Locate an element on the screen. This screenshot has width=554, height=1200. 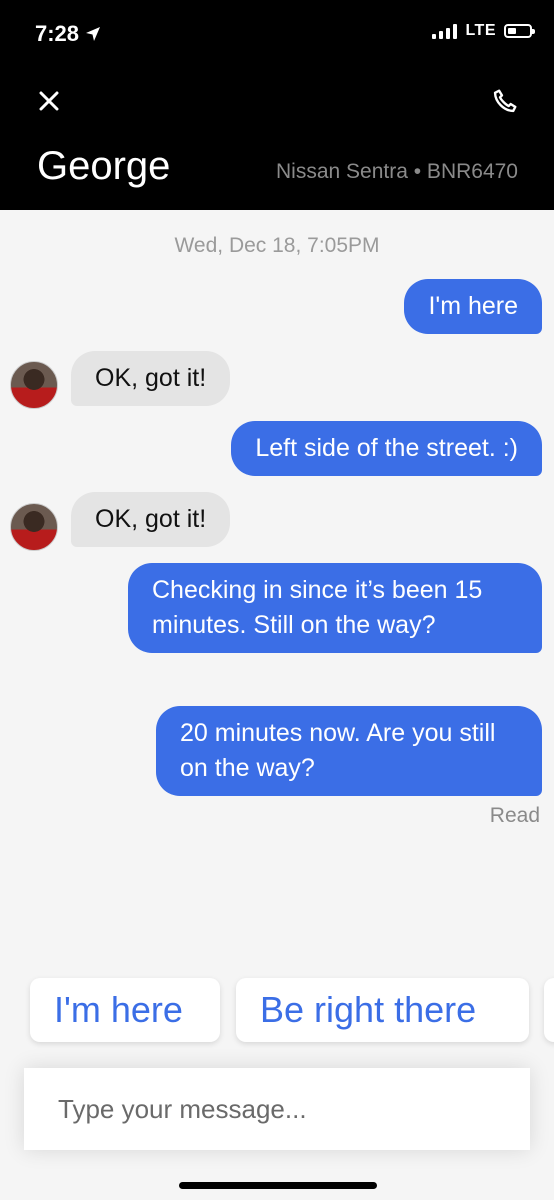
phone-icon is located at coordinates (505, 101).